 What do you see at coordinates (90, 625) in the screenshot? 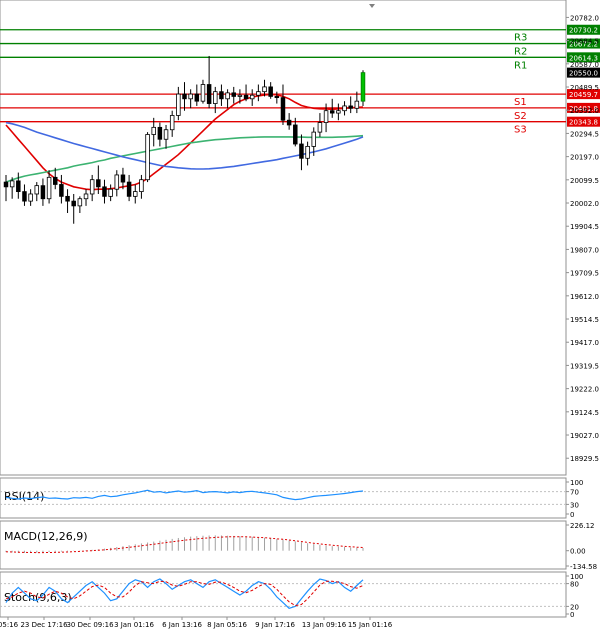
I see `time-tick-label: 30 Dec 09:16` at bounding box center [90, 625].